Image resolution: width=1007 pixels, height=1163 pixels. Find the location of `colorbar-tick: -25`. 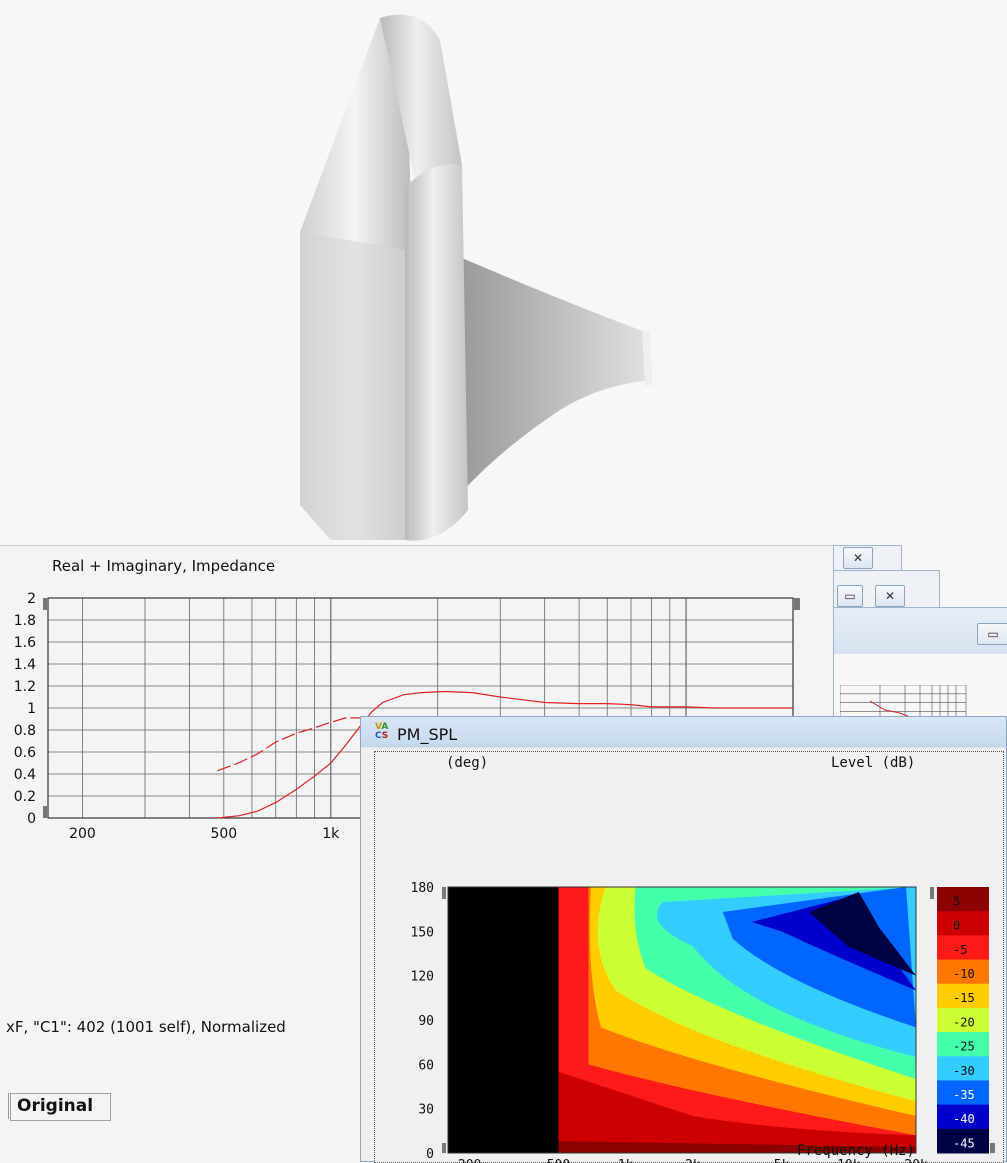

colorbar-tick: -25 is located at coordinates (964, 1047).